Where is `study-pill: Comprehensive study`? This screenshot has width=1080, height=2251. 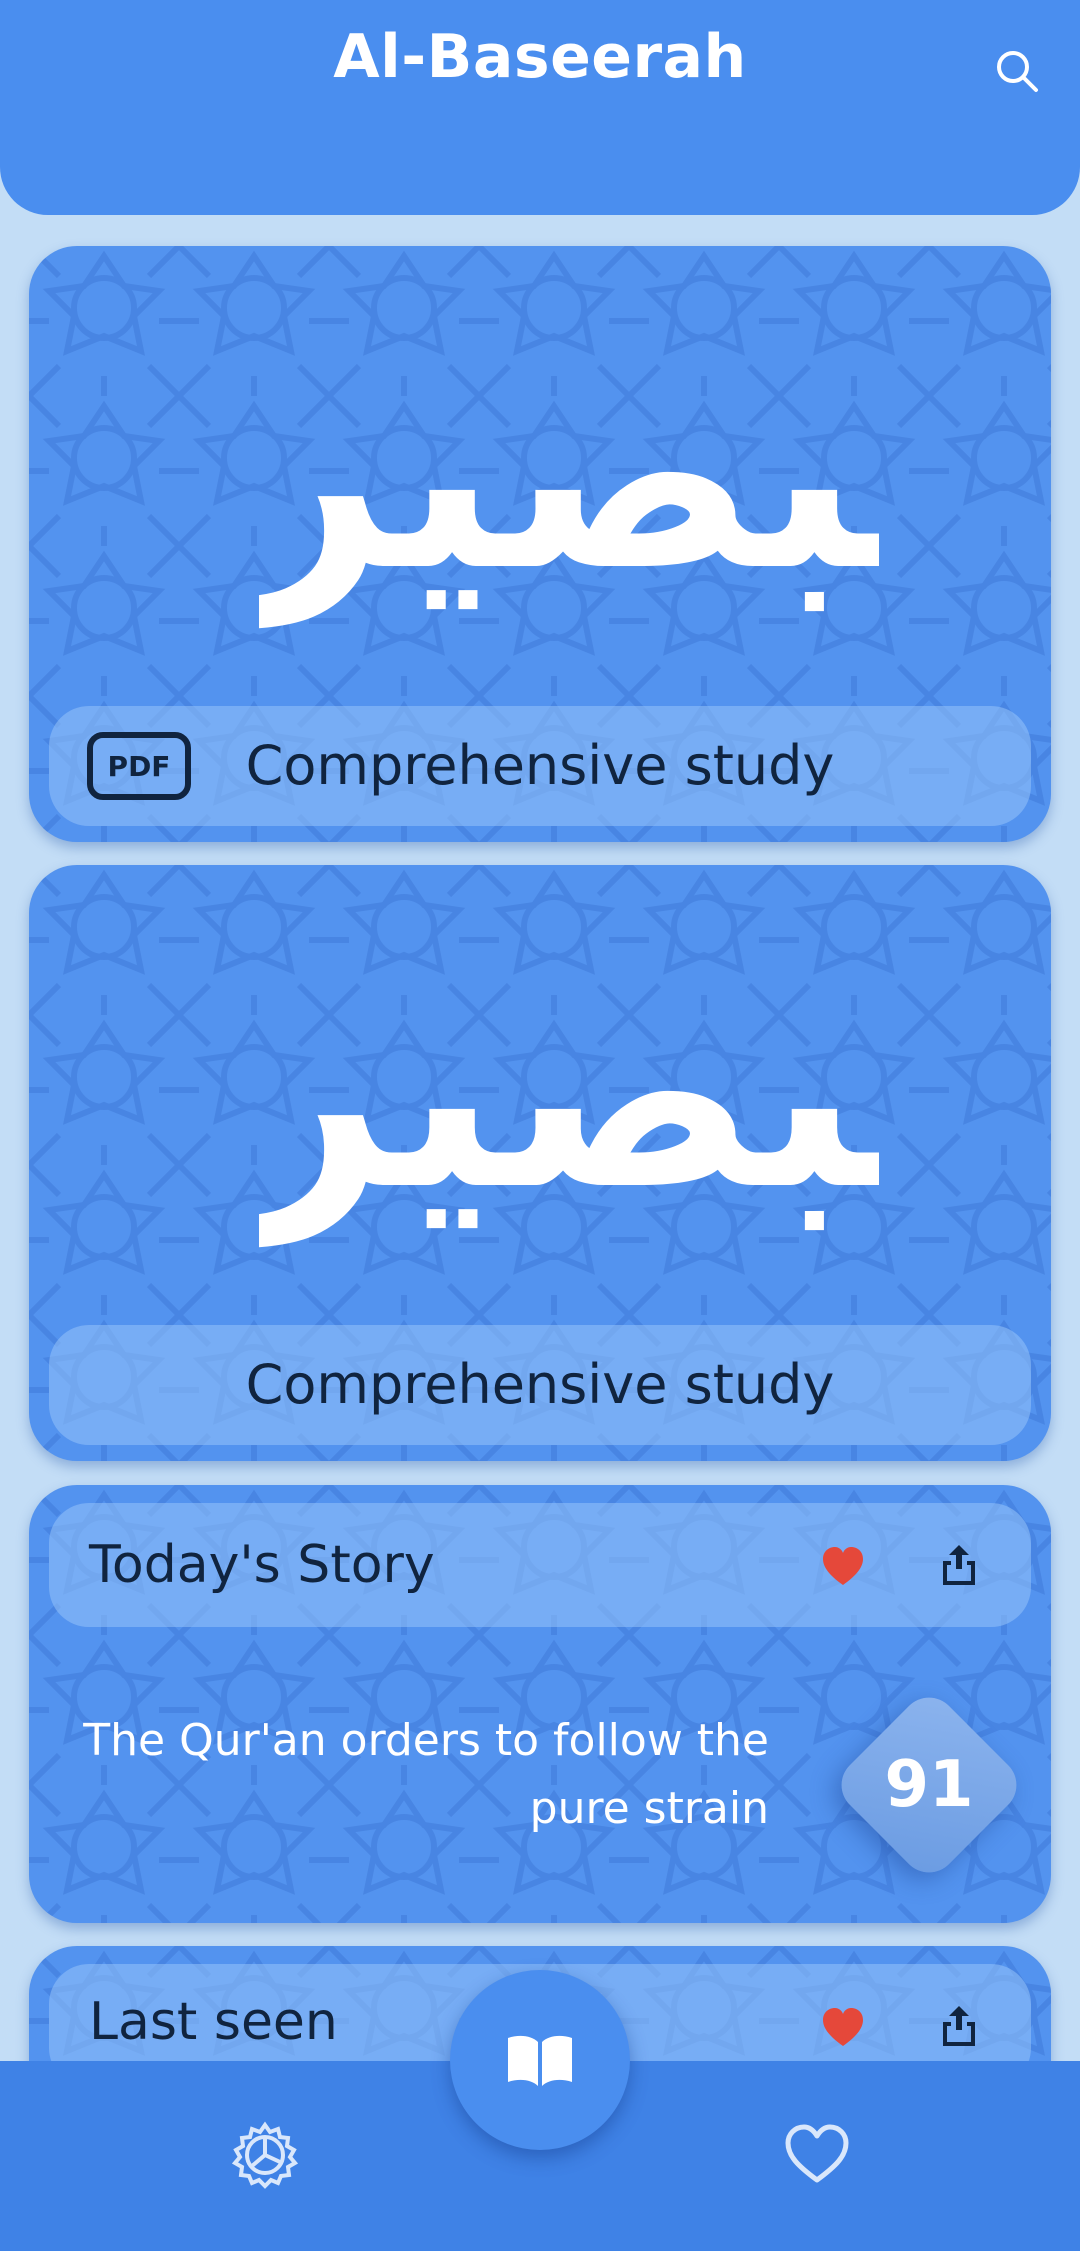 study-pill: Comprehensive study is located at coordinates (540, 1385).